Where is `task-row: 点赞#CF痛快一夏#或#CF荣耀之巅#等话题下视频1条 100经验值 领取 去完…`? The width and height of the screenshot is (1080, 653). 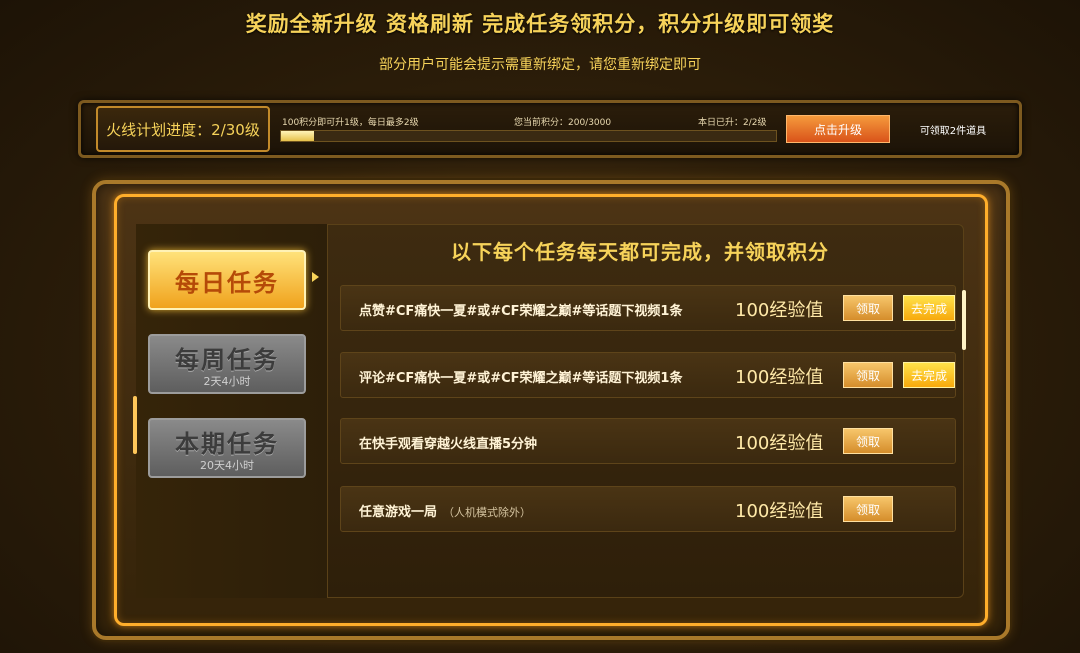
task-row: 点赞#CF痛快一夏#或#CF荣耀之巅#等话题下视频1条 100经验值 领取 去完… is located at coordinates (648, 308).